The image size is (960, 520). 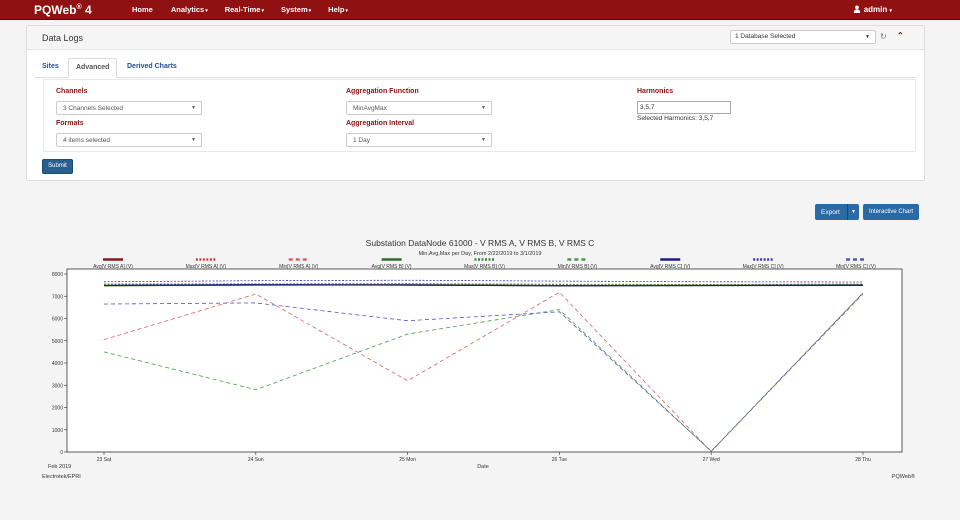 I want to click on export-button: Export, so click(x=831, y=212).